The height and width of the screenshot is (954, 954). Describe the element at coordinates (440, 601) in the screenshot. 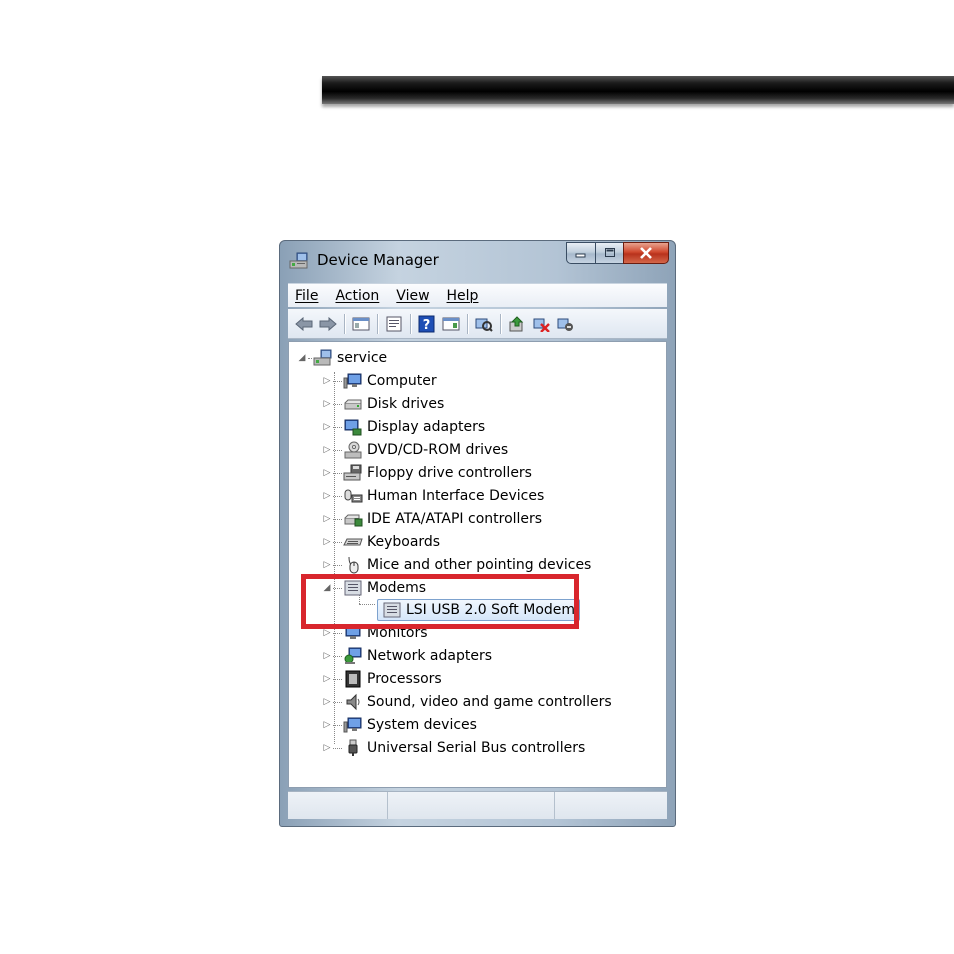

I see `highlight-annotation` at that location.